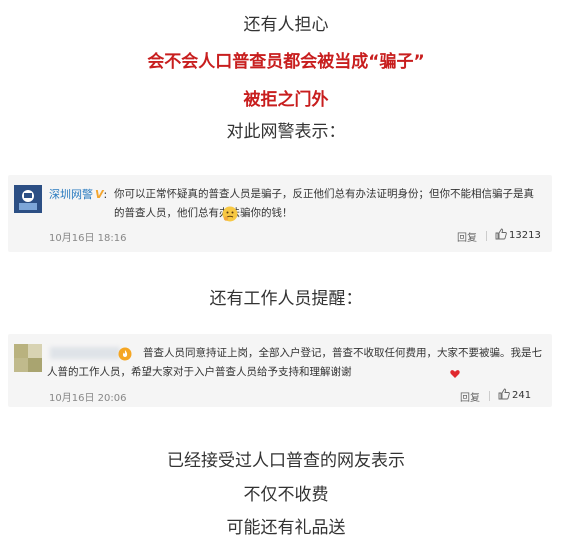 This screenshot has width=572, height=556. What do you see at coordinates (525, 235) in the screenshot?
I see `like-count: 13213` at bounding box center [525, 235].